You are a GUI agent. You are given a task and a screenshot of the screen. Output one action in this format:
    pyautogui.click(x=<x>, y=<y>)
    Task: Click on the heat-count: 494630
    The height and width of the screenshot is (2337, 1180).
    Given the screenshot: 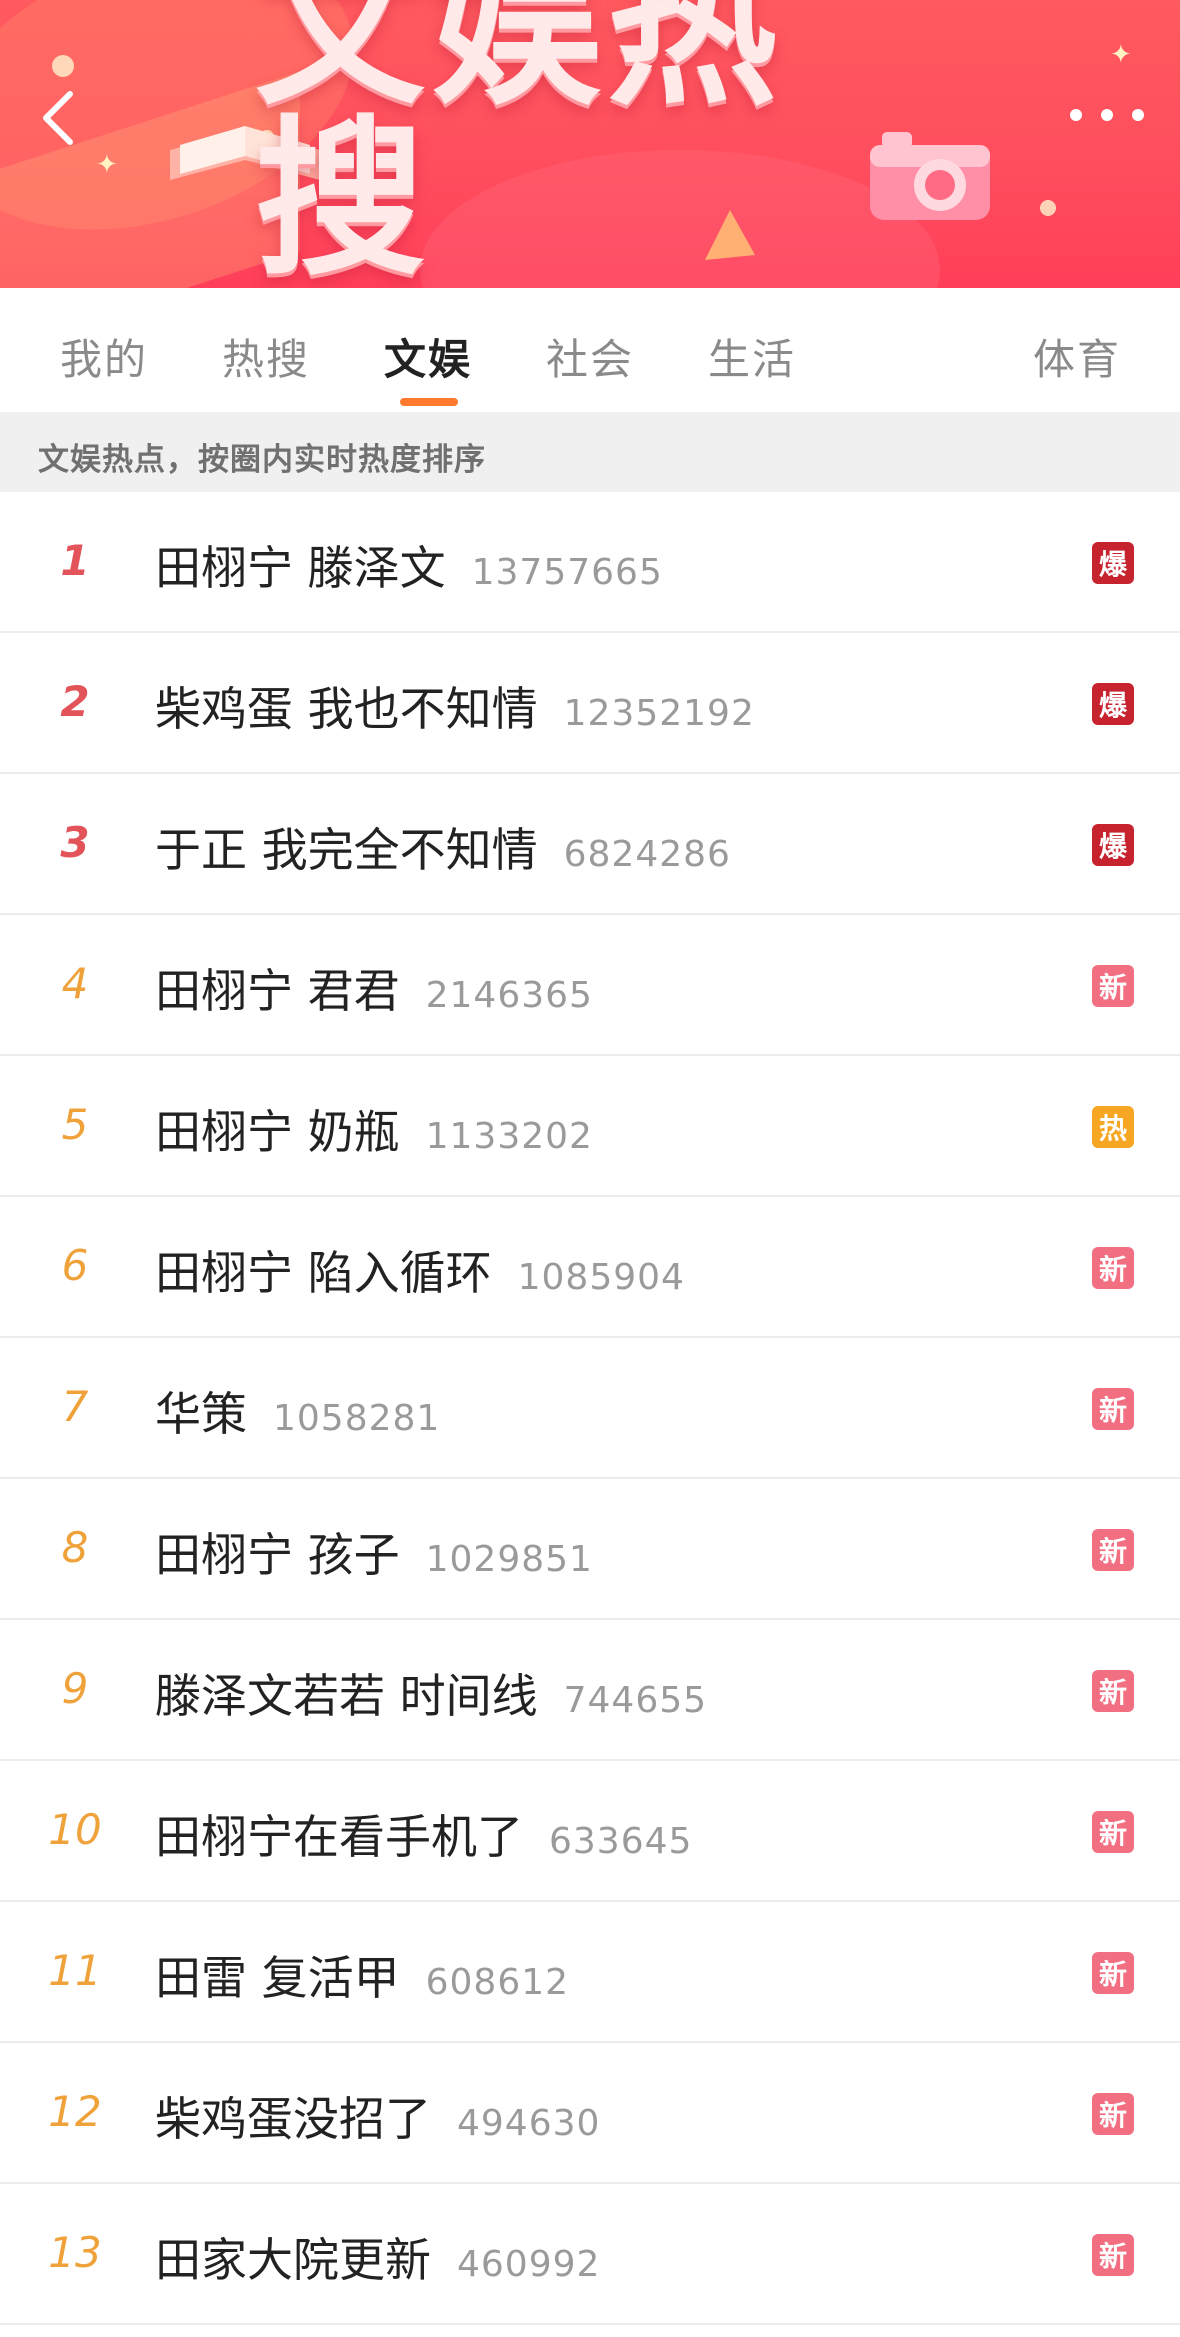 What is the action you would take?
    pyautogui.click(x=529, y=2123)
    